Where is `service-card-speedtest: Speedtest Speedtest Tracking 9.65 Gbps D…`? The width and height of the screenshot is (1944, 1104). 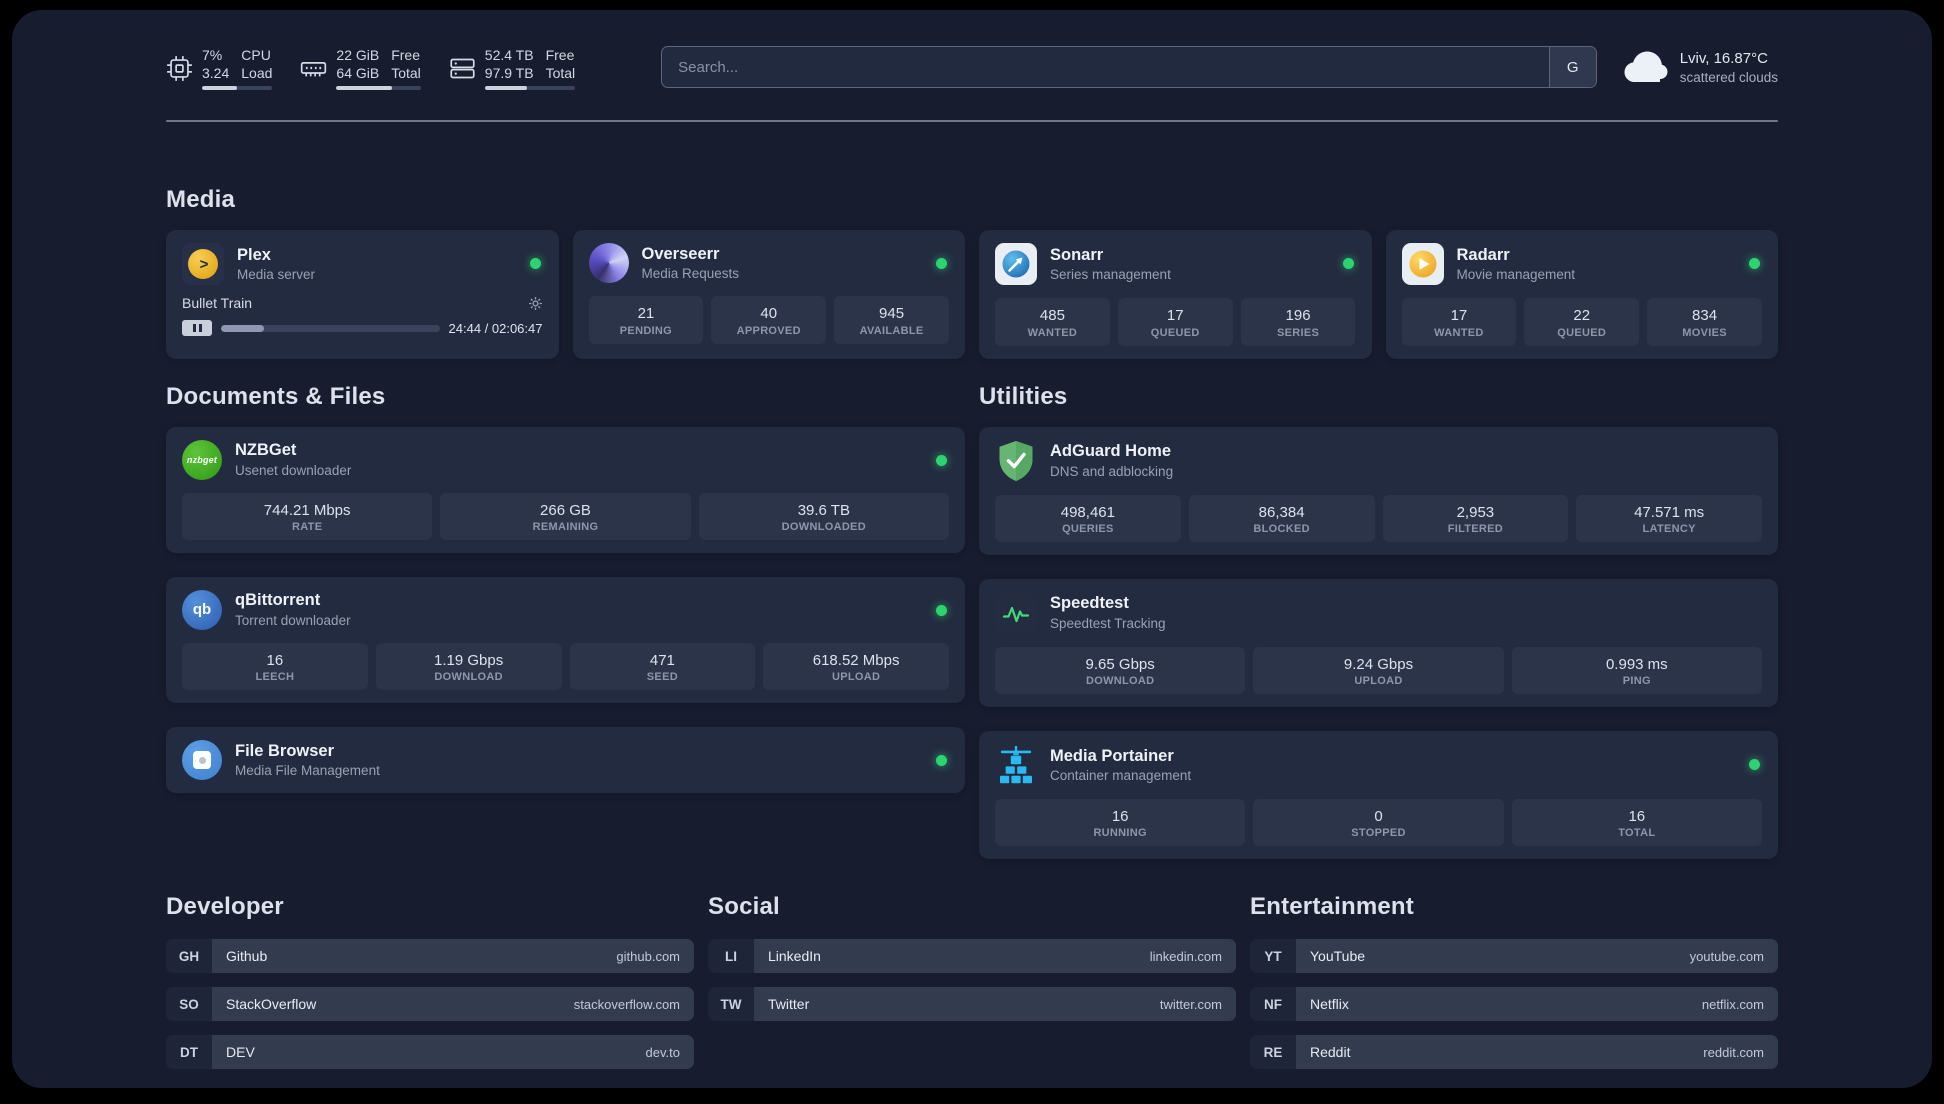
service-card-speedtest: Speedtest Speedtest Tracking 9.65 Gbps D… is located at coordinates (1378, 643).